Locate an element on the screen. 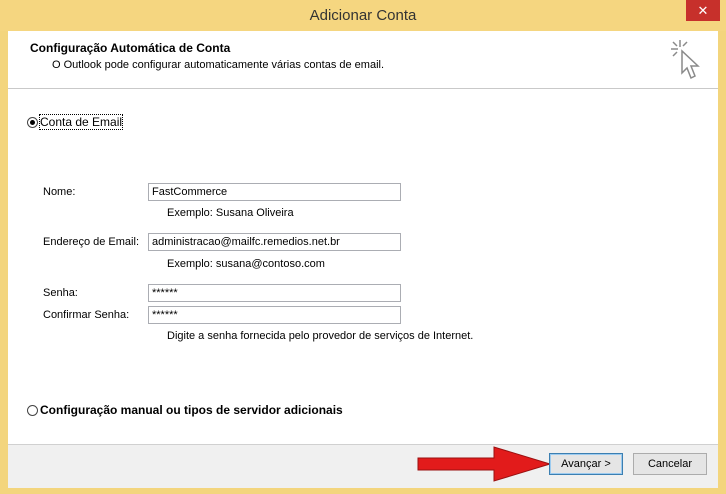  name-hint: Exemplo: Susana Oliveira is located at coordinates (230, 213).